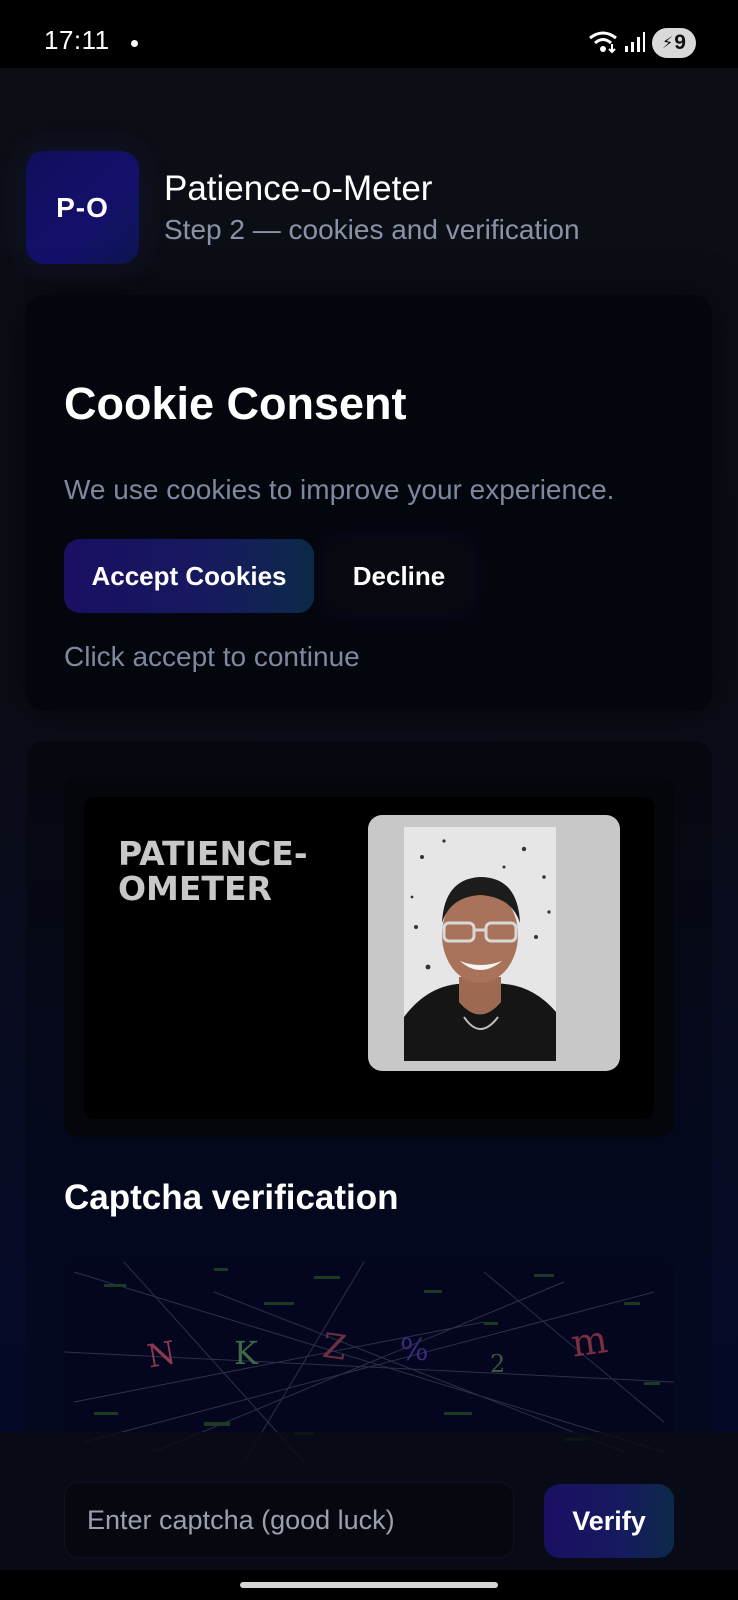  Describe the element at coordinates (212, 656) in the screenshot. I see `cookie-hint-text: Click accept to continue` at that location.